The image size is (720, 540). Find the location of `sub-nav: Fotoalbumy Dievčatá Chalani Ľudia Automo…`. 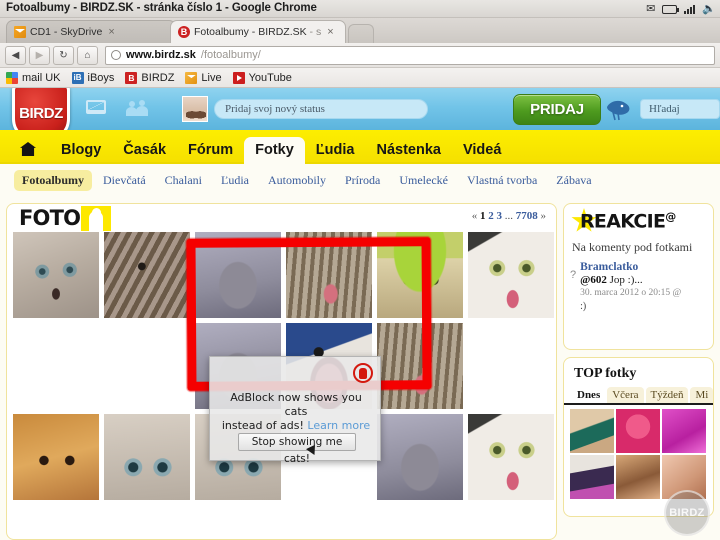

sub-nav: Fotoalbumy Dievčatá Chalani Ľudia Automo… is located at coordinates (360, 180).